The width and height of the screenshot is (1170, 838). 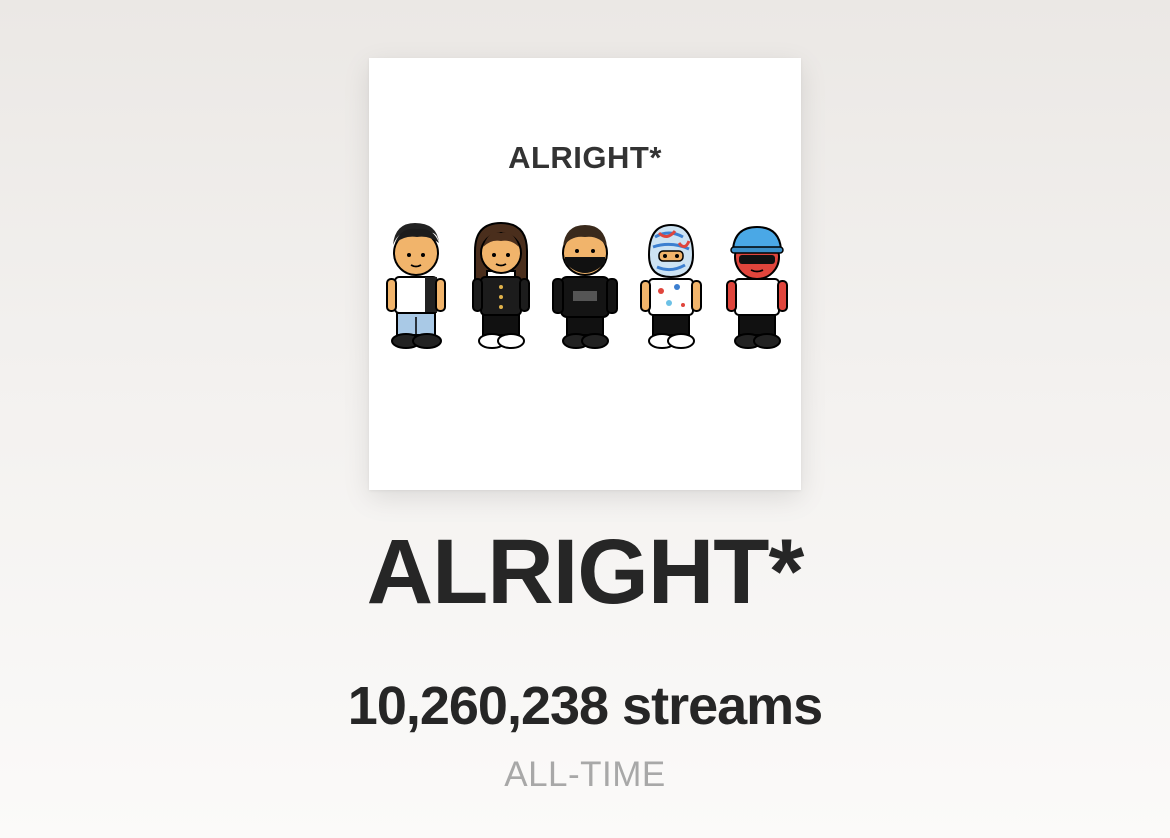 I want to click on figure-white-tee-icon, so click(x=416, y=286).